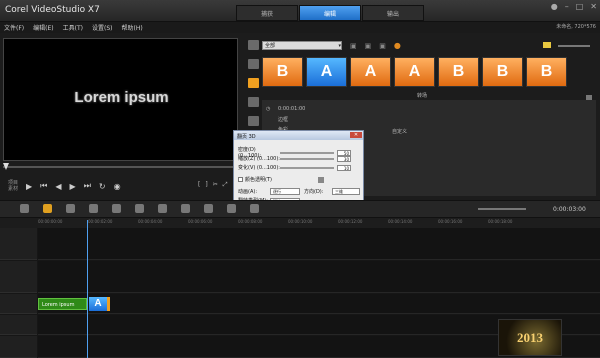 The width and height of the screenshot is (600, 358). Describe the element at coordinates (73, 27) in the screenshot. I see `menu-tools: 工具(T)` at that location.